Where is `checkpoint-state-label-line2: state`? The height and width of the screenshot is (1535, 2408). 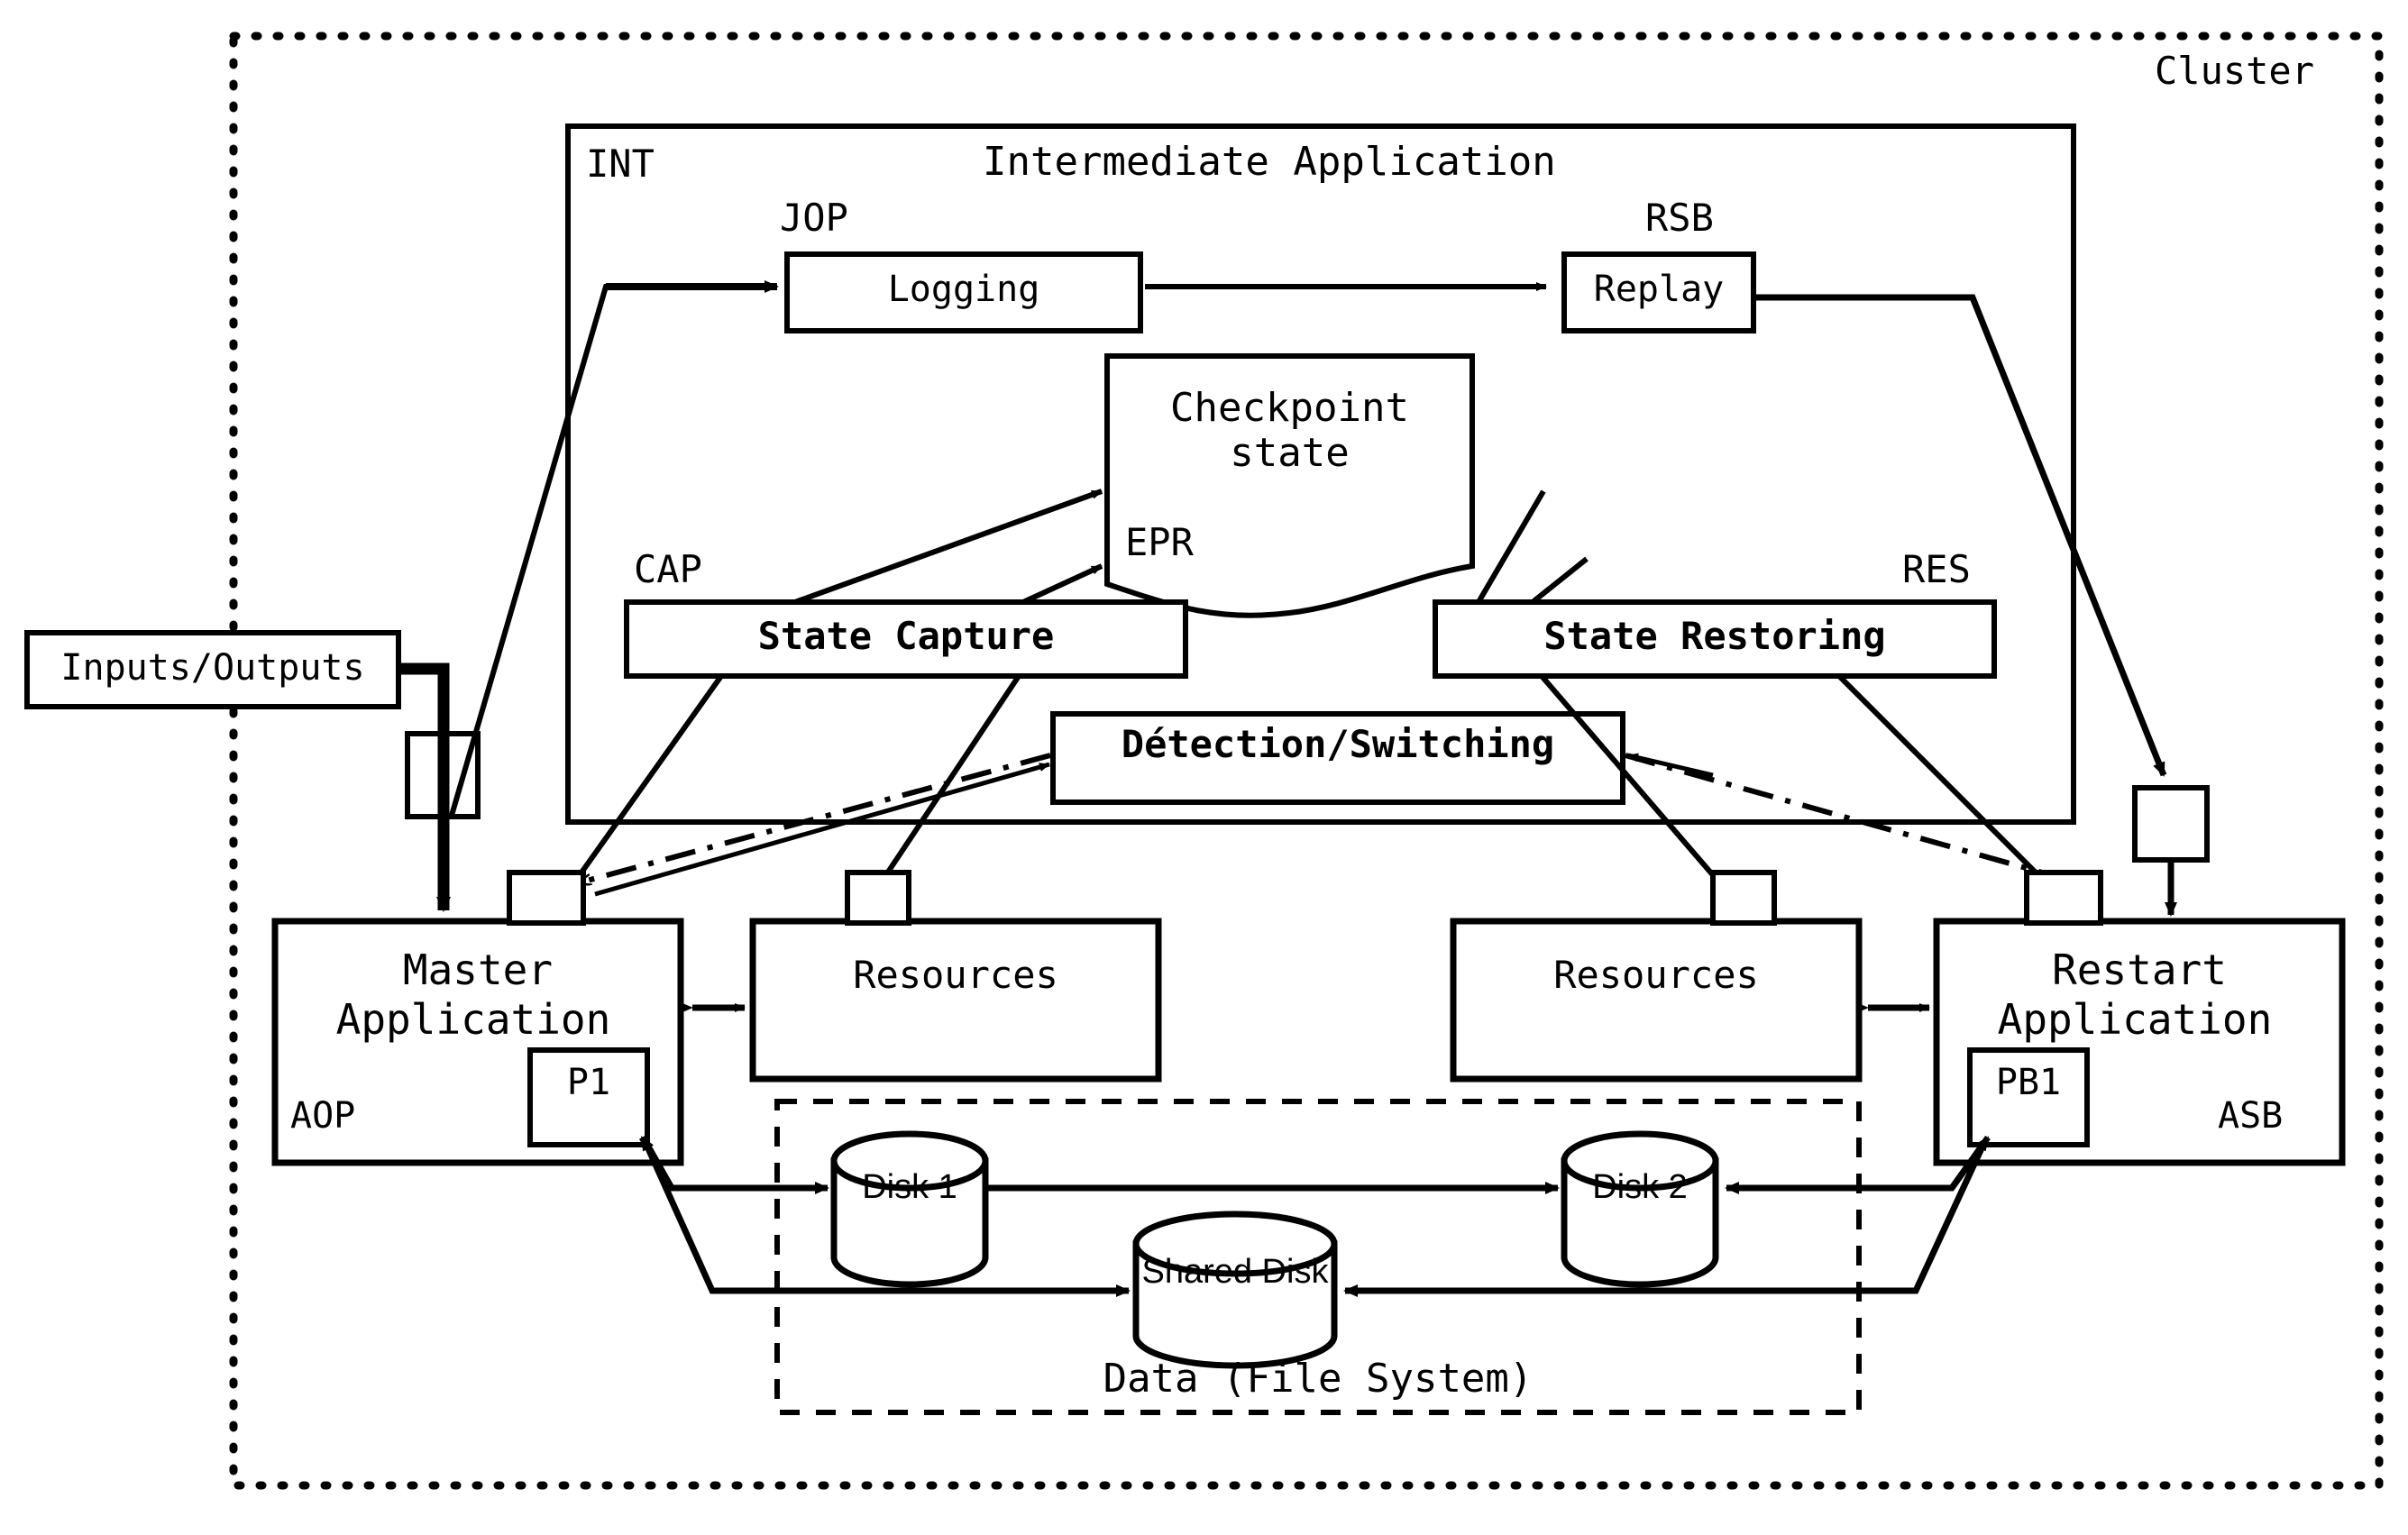 checkpoint-state-label-line2: state is located at coordinates (1290, 453).